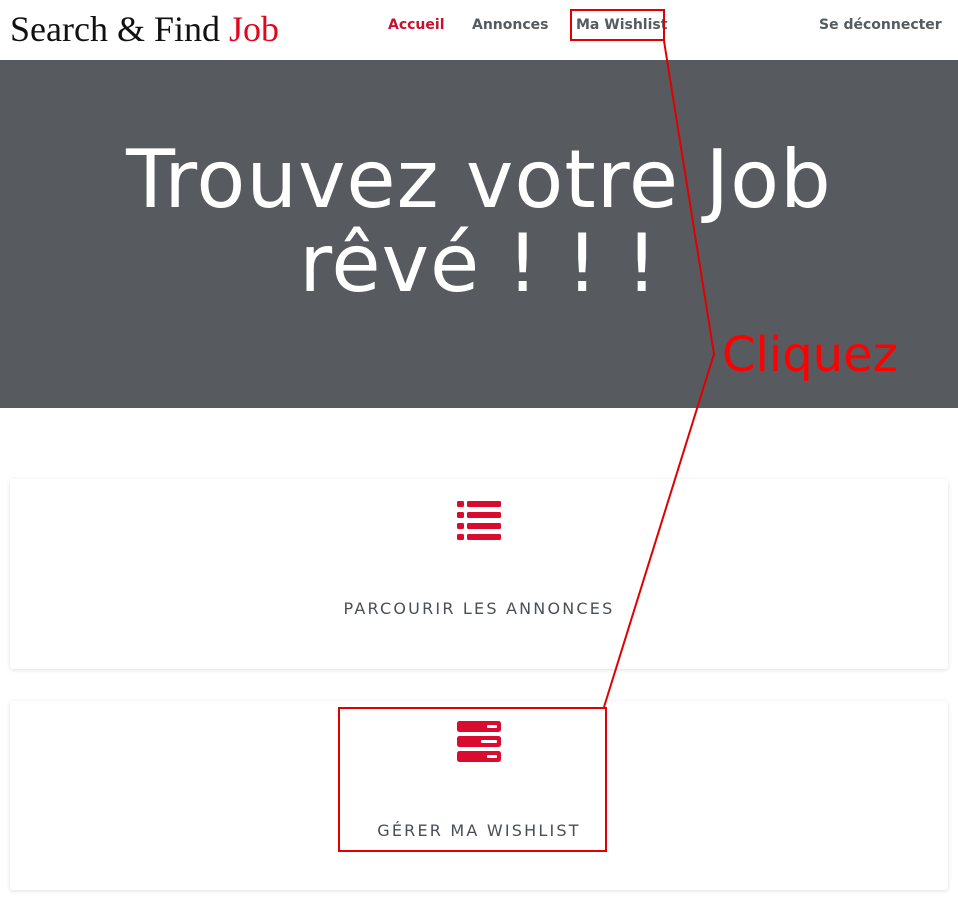  Describe the element at coordinates (880, 25) in the screenshot. I see `nav-link-logout: Se déconnecter` at that location.